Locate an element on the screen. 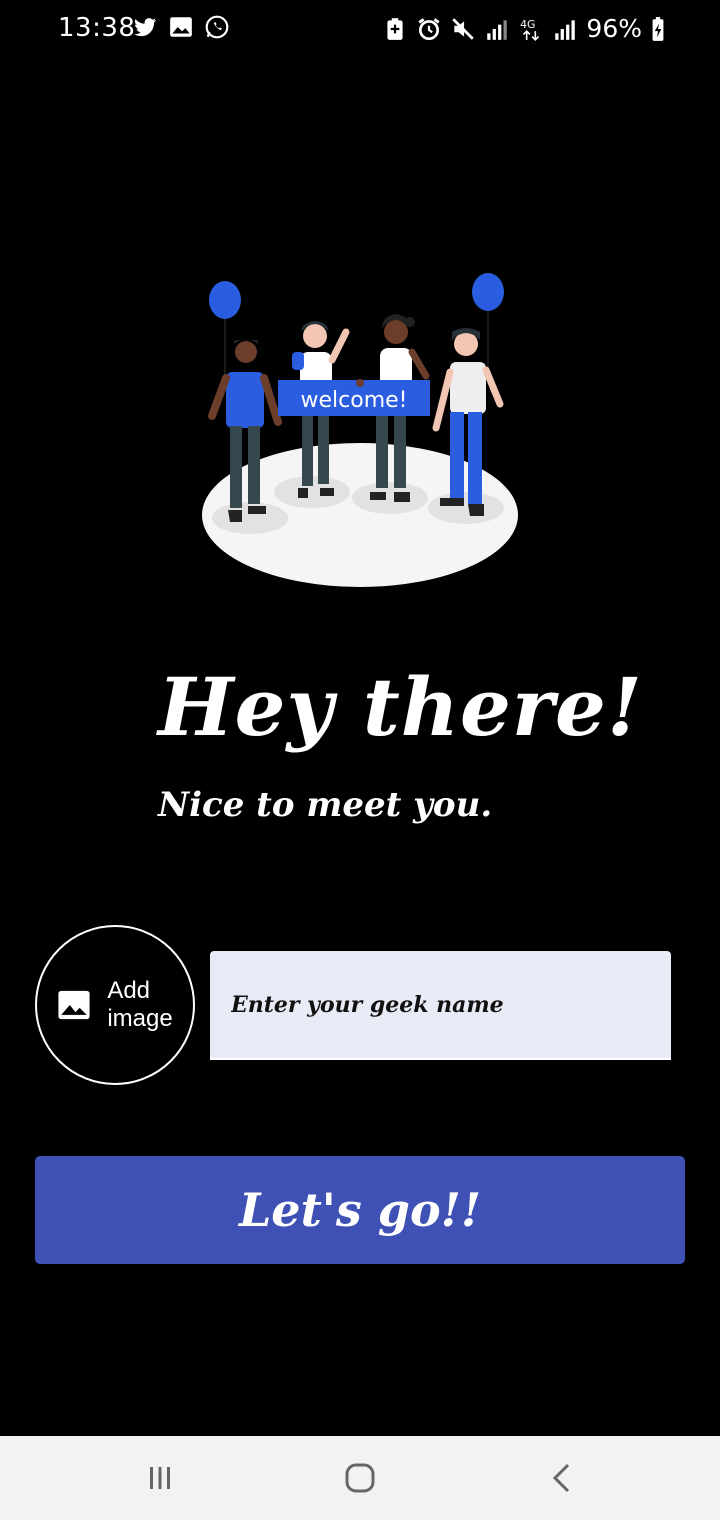 The image size is (720, 1520). svg-text: 4G is located at coordinates (528, 23).